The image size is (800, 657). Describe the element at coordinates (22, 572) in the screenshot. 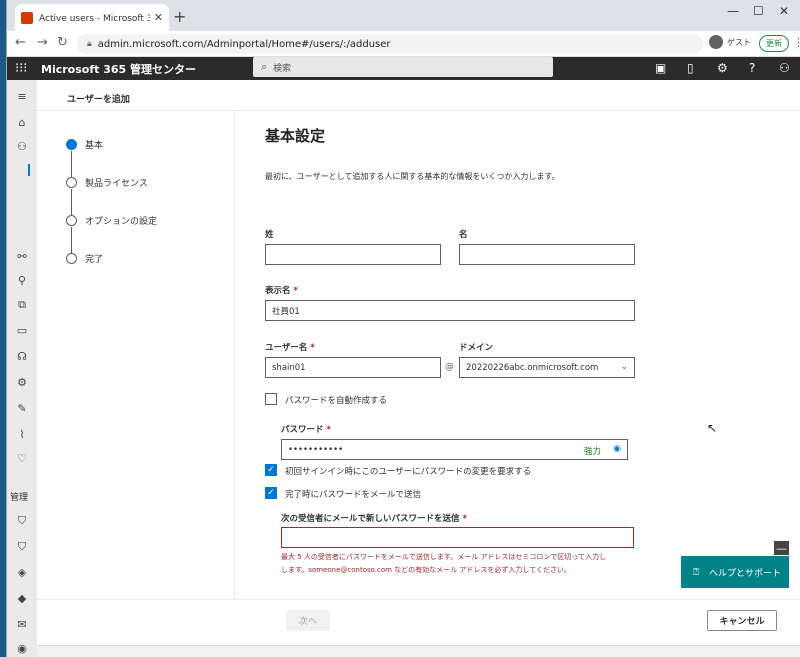

I see `endpoint-icon: ◈` at that location.